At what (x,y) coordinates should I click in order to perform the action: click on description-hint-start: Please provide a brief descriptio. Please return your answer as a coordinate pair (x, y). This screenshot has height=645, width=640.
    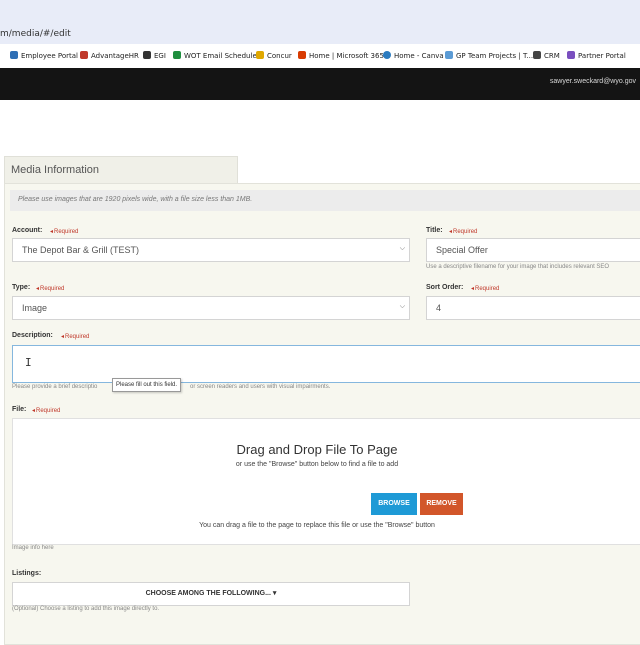
    Looking at the image, I should click on (55, 387).